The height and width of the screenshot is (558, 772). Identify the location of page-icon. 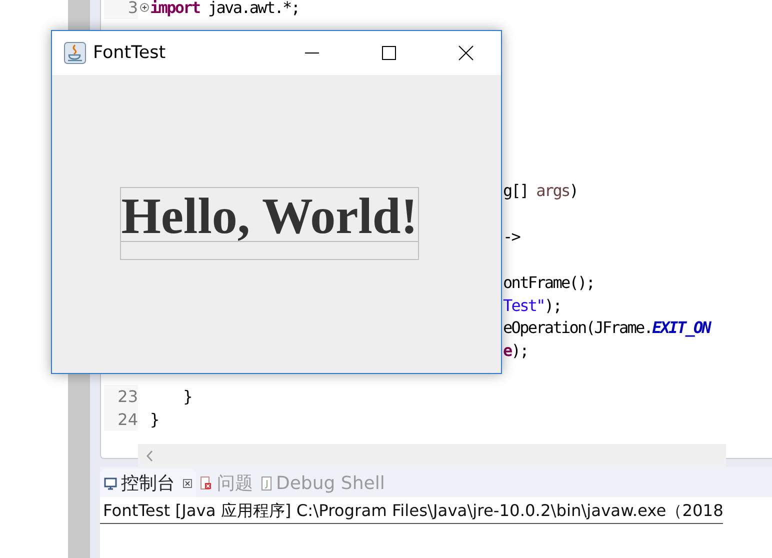
(266, 483).